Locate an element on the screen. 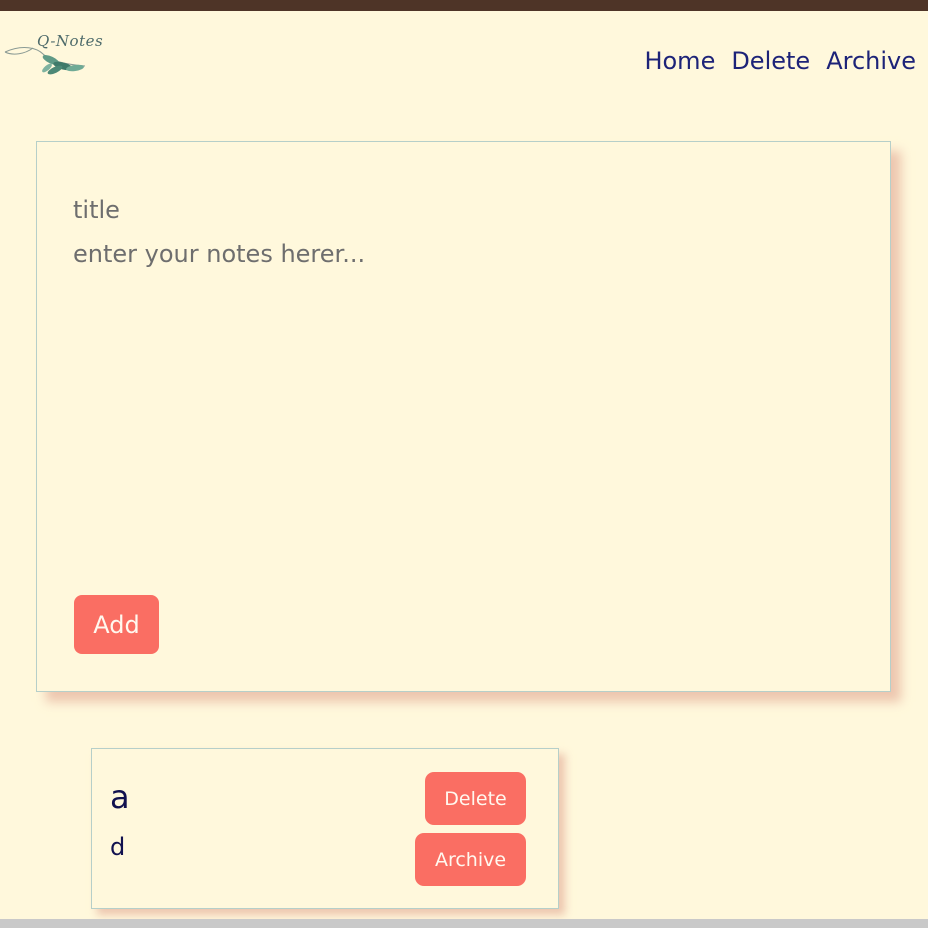  add-note-button: Add is located at coordinates (116, 624).